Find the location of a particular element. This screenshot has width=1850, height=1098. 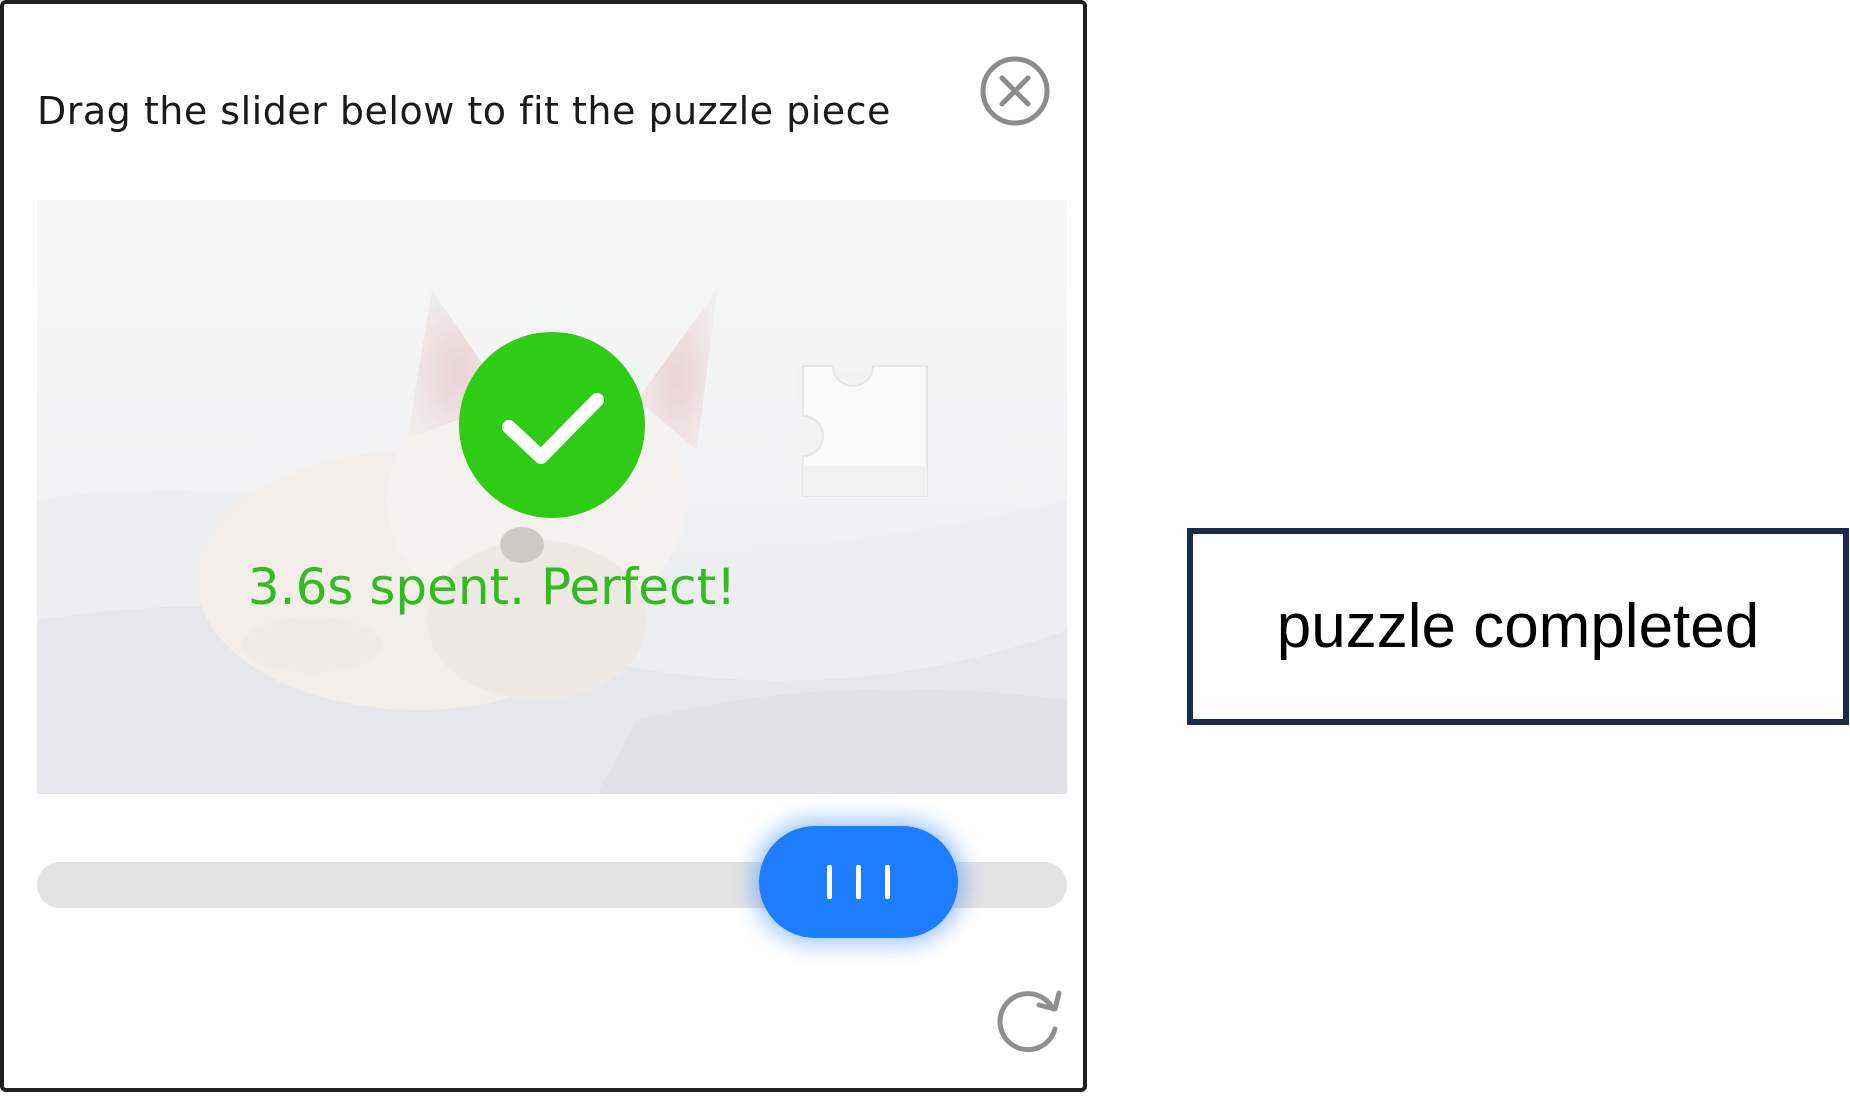

slider-handle is located at coordinates (858, 882).